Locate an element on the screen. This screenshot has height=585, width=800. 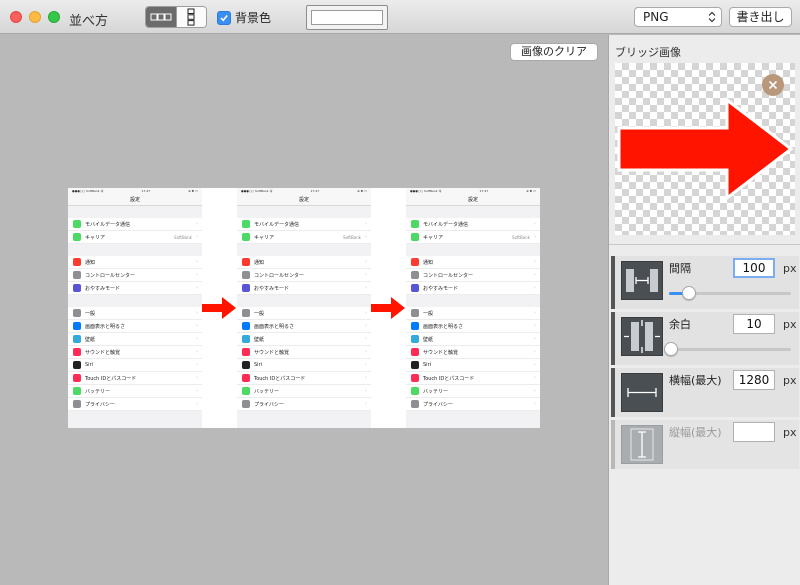
max-height-unit: px is located at coordinates (790, 432).